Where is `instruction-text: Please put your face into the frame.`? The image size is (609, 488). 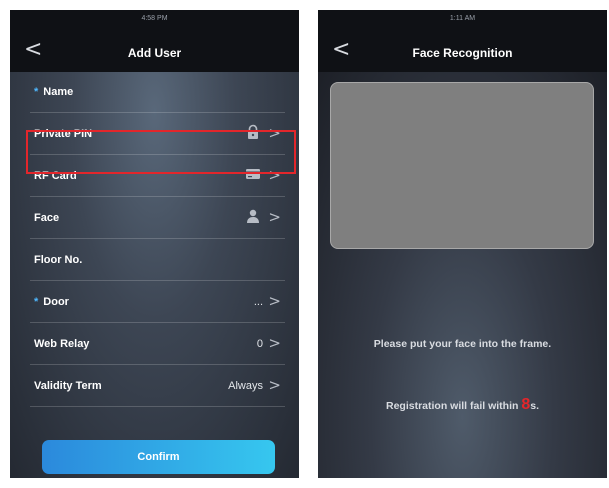 instruction-text: Please put your face into the frame. is located at coordinates (462, 344).